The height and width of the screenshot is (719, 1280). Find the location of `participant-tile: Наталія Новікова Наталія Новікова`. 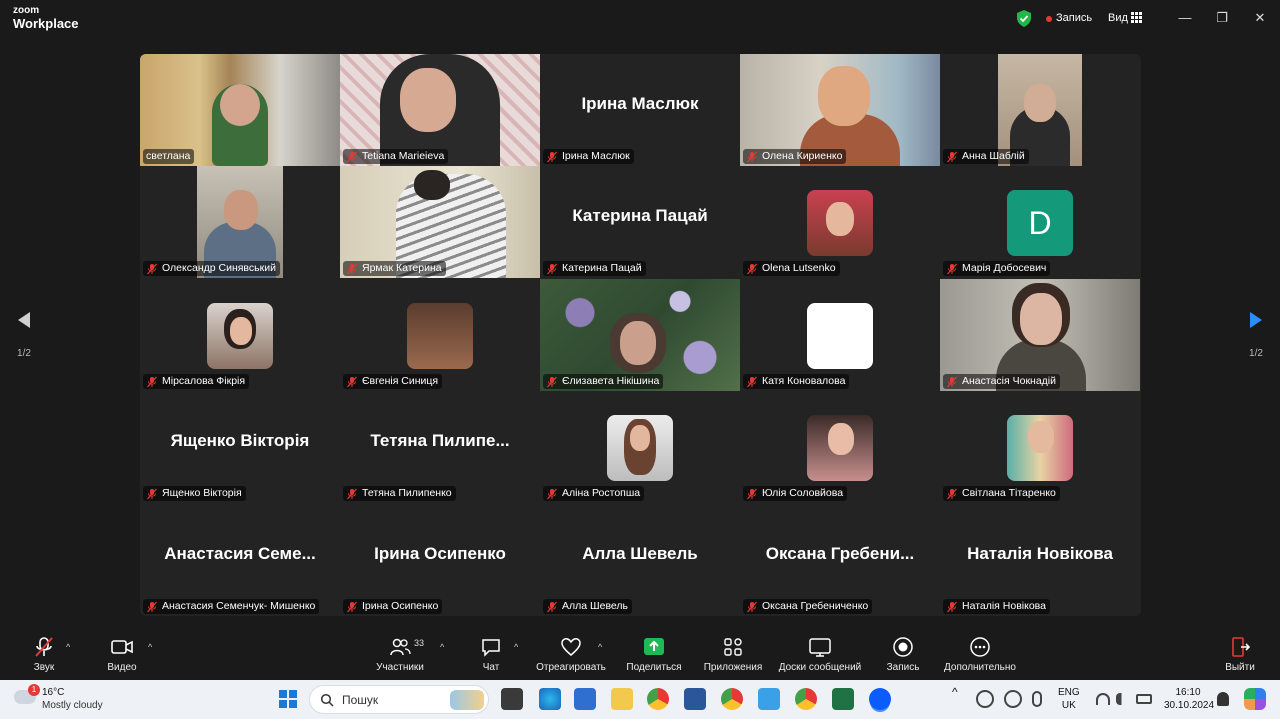

participant-tile: Наталія Новікова Наталія Новікова is located at coordinates (1040, 560).